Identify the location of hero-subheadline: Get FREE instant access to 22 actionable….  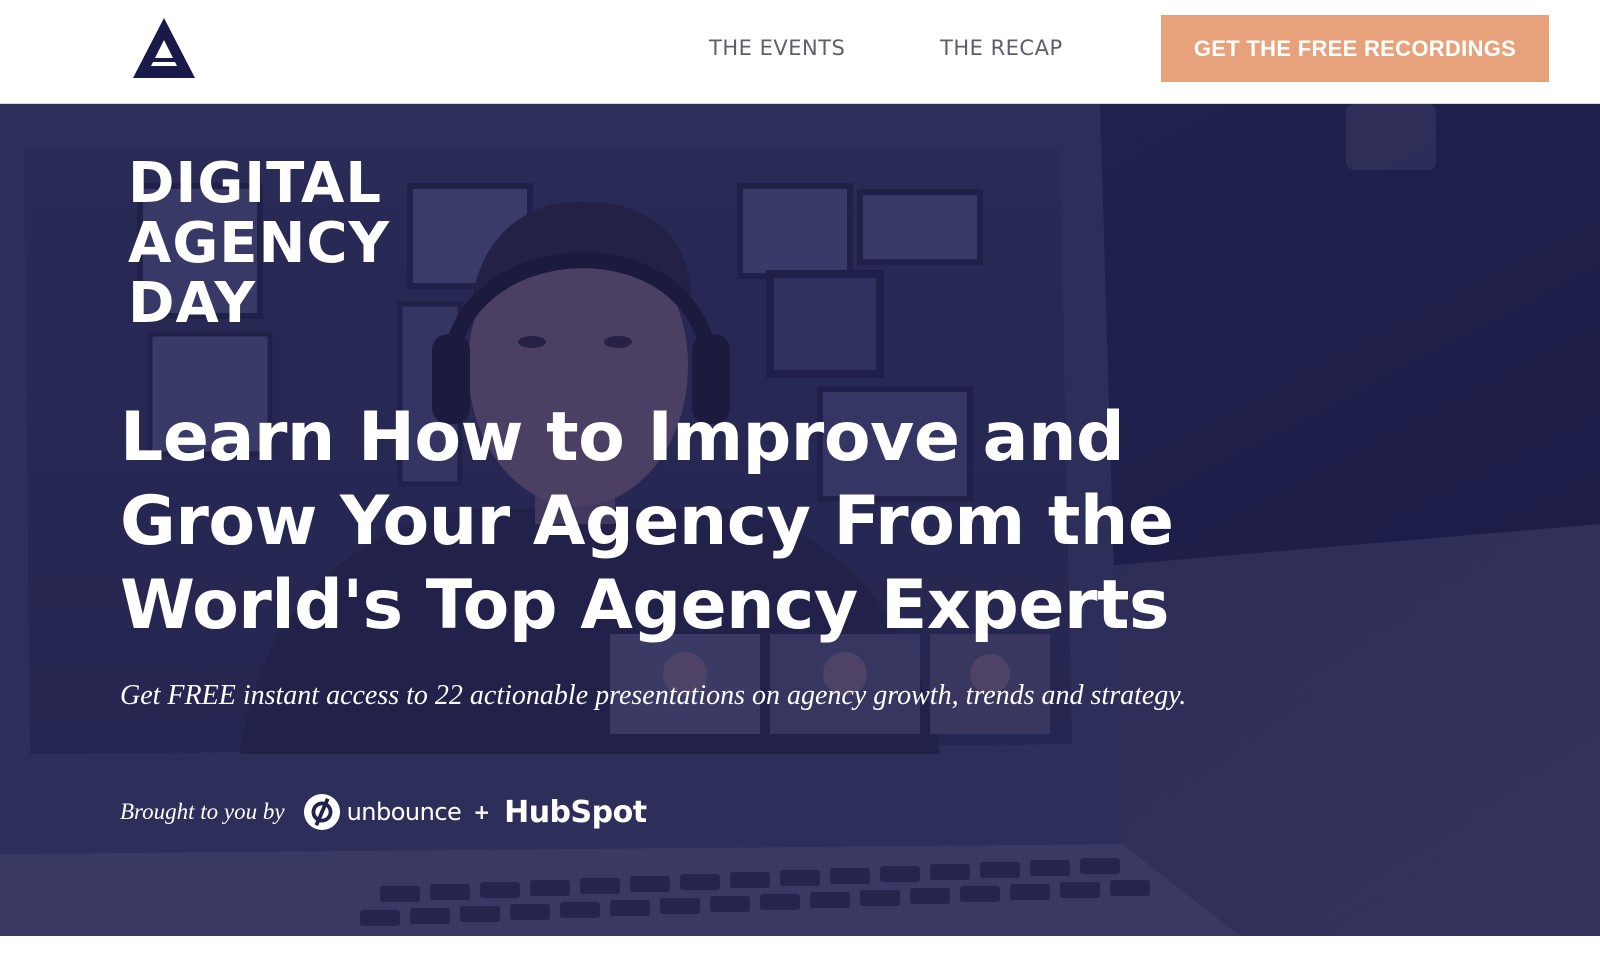
(653, 695).